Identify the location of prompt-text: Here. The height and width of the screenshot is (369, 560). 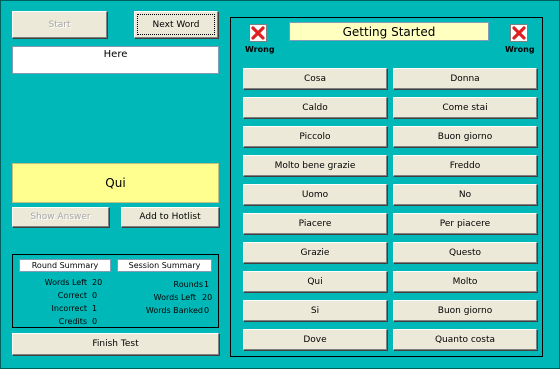
(115, 54).